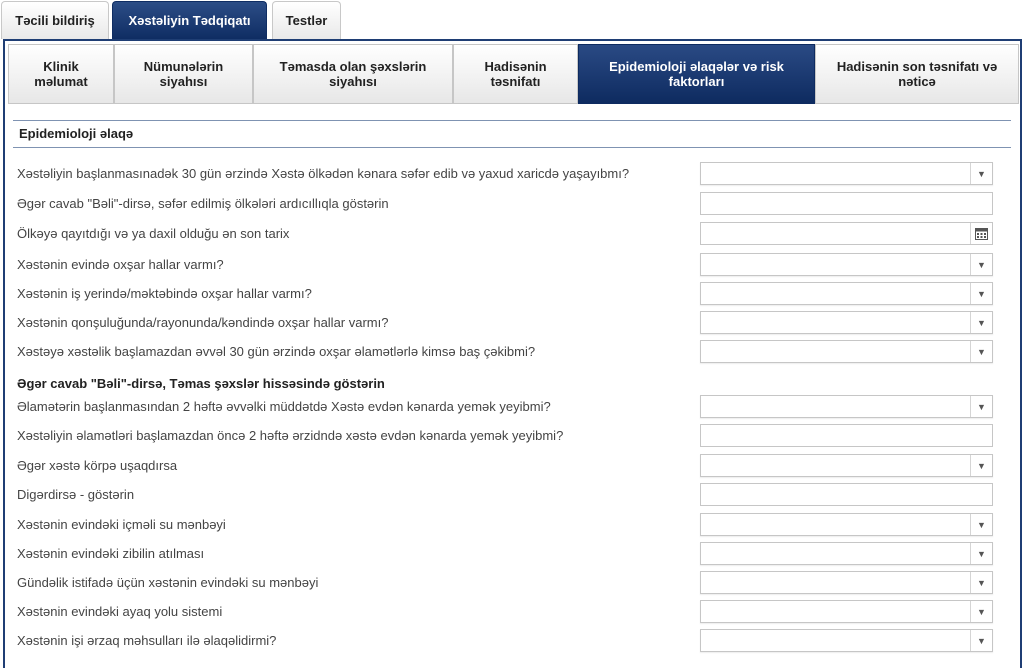 The height and width of the screenshot is (668, 1022). I want to click on subtab-clinical-info: Klinik məlumat, so click(61, 74).